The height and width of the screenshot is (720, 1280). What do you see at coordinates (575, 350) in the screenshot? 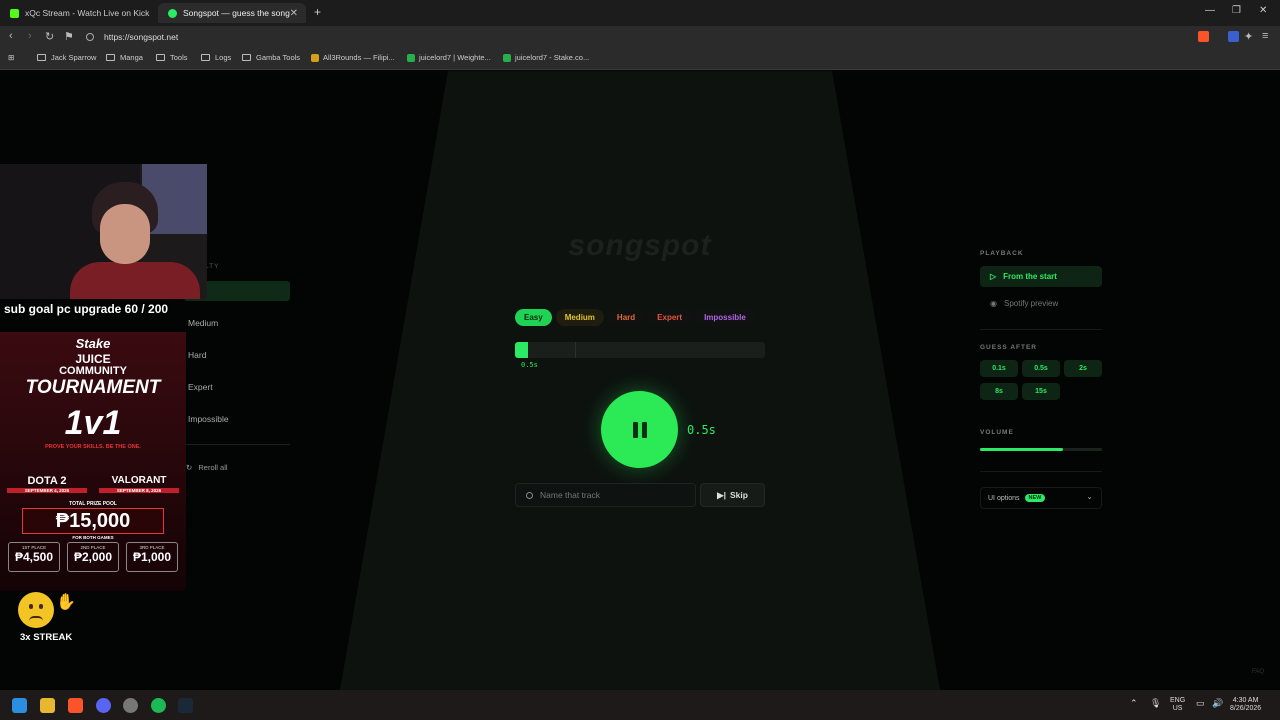
I see `progress-segment-divider` at bounding box center [575, 350].